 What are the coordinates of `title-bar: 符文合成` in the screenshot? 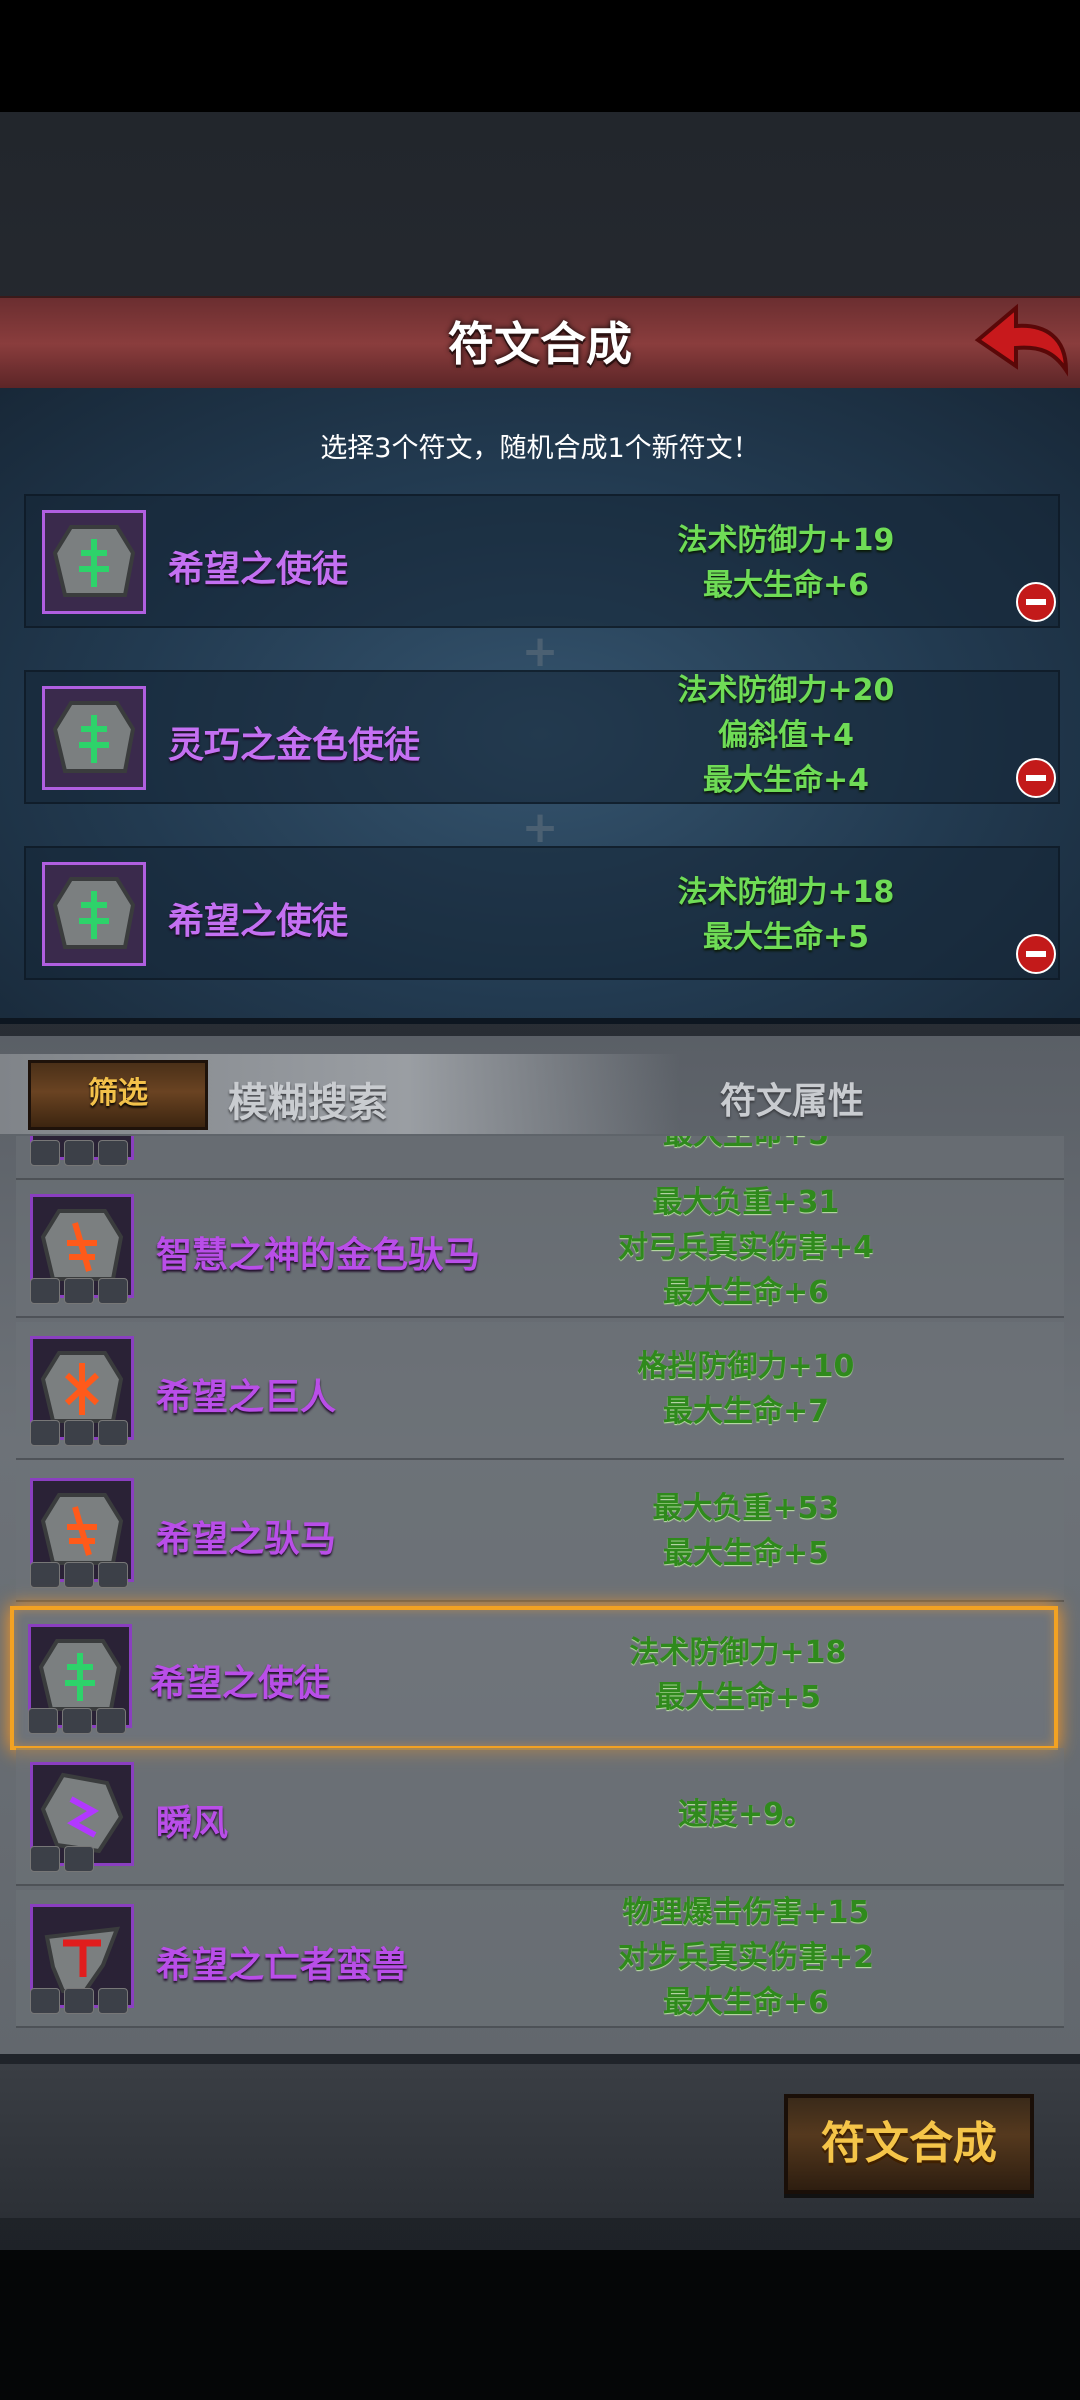 It's located at (540, 344).